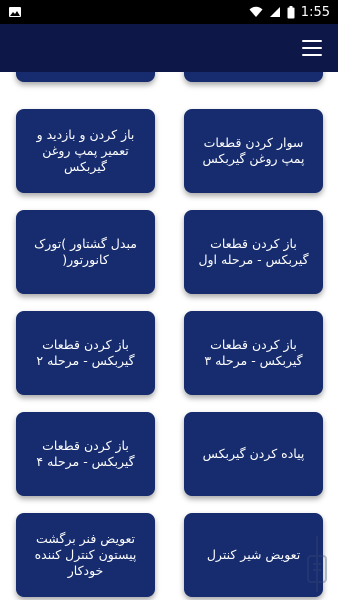 This screenshot has width=338, height=600. Describe the element at coordinates (315, 12) in the screenshot. I see `status-time: 1:55` at that location.